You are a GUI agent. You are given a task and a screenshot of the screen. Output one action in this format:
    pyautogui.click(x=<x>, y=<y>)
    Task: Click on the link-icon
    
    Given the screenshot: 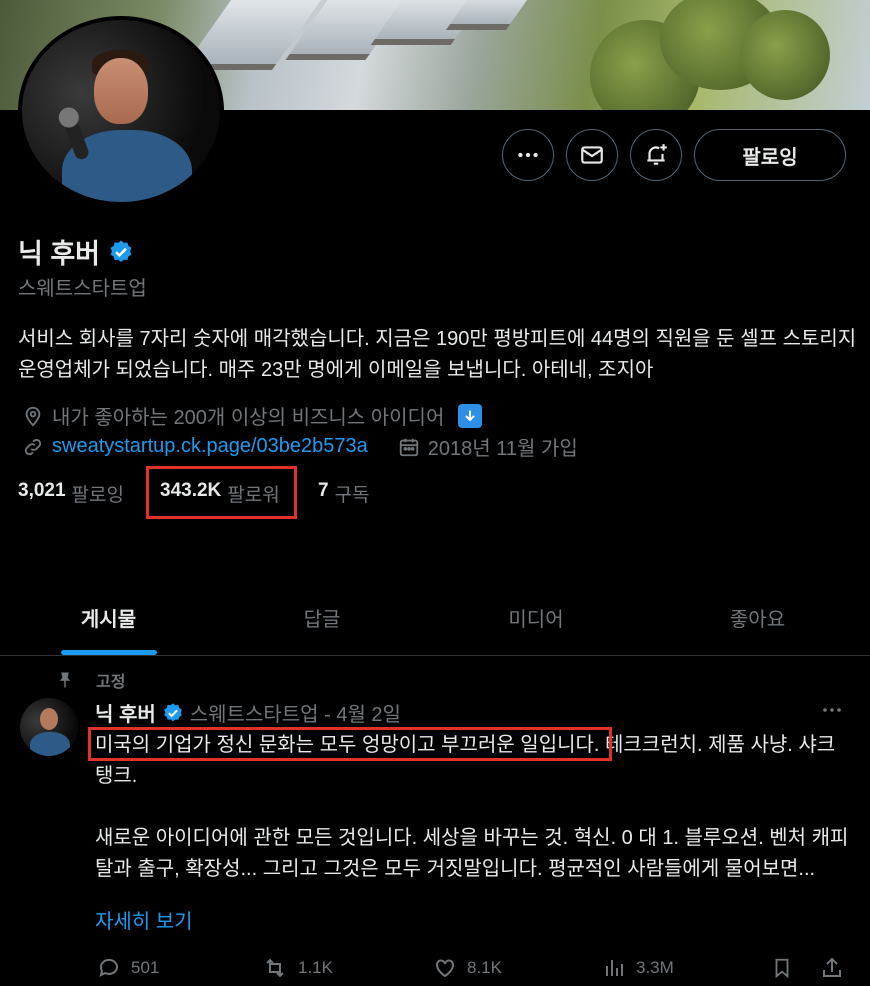 What is the action you would take?
    pyautogui.click(x=33, y=446)
    